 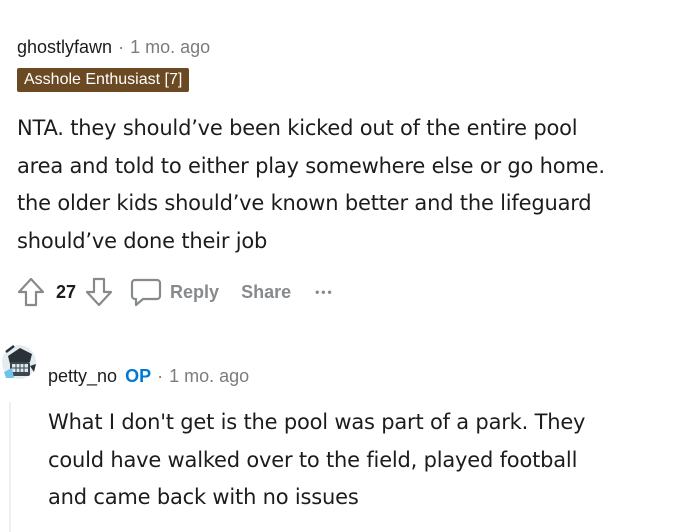 I want to click on upvote-icon, so click(x=31, y=292).